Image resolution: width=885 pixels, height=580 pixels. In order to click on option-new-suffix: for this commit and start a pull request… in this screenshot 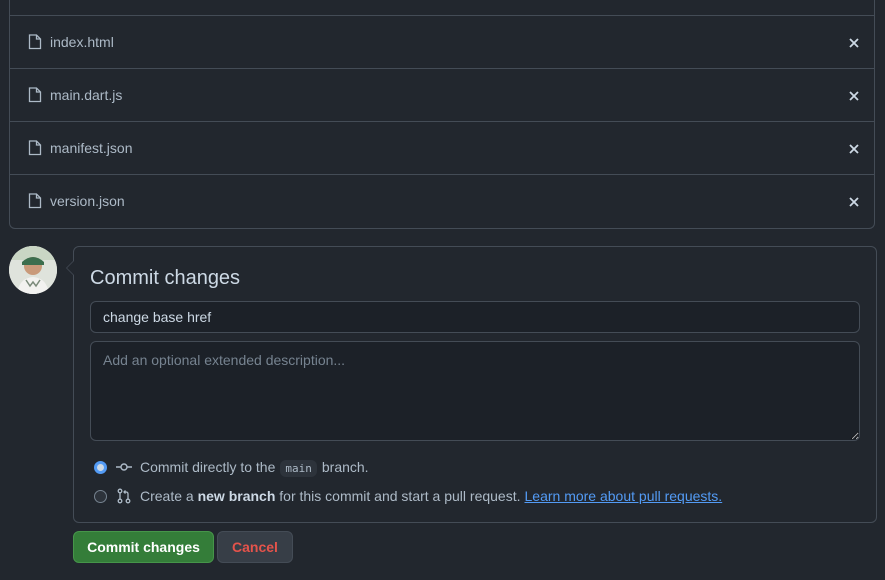, I will do `click(400, 496)`.